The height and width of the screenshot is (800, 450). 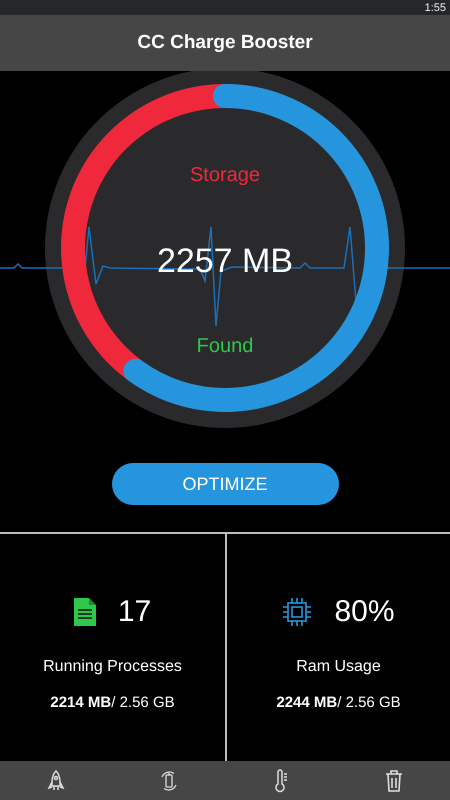 I want to click on optimize-button: OPTIMIZE, so click(x=225, y=484).